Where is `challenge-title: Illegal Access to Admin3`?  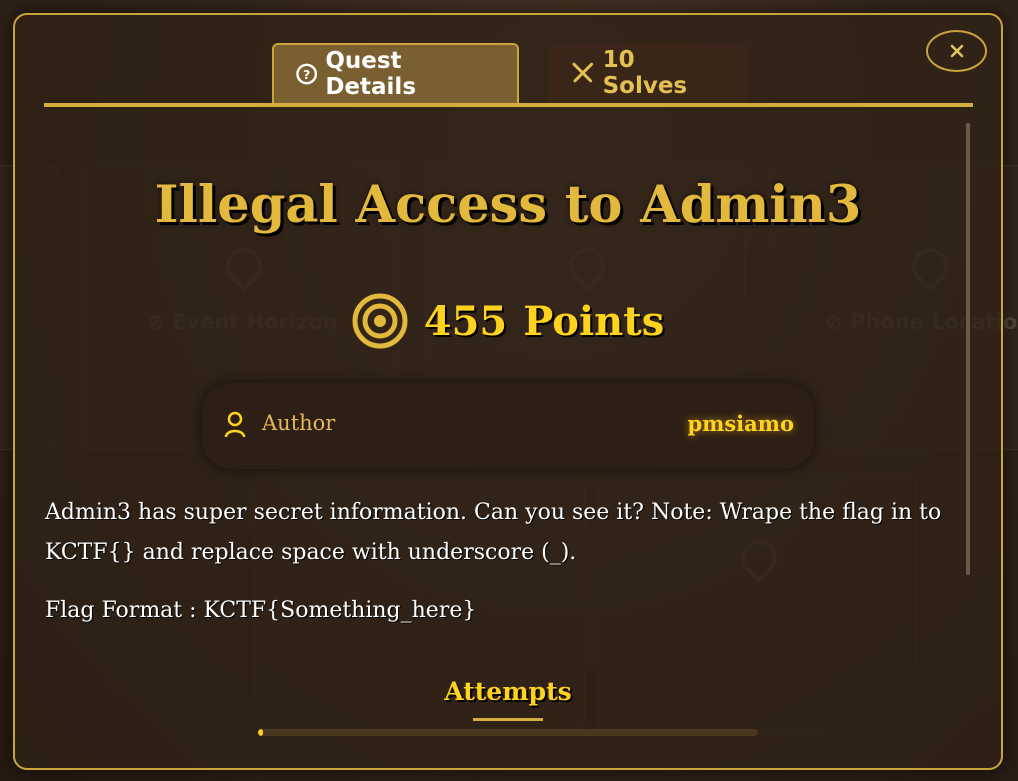
challenge-title: Illegal Access to Admin3 is located at coordinates (508, 205).